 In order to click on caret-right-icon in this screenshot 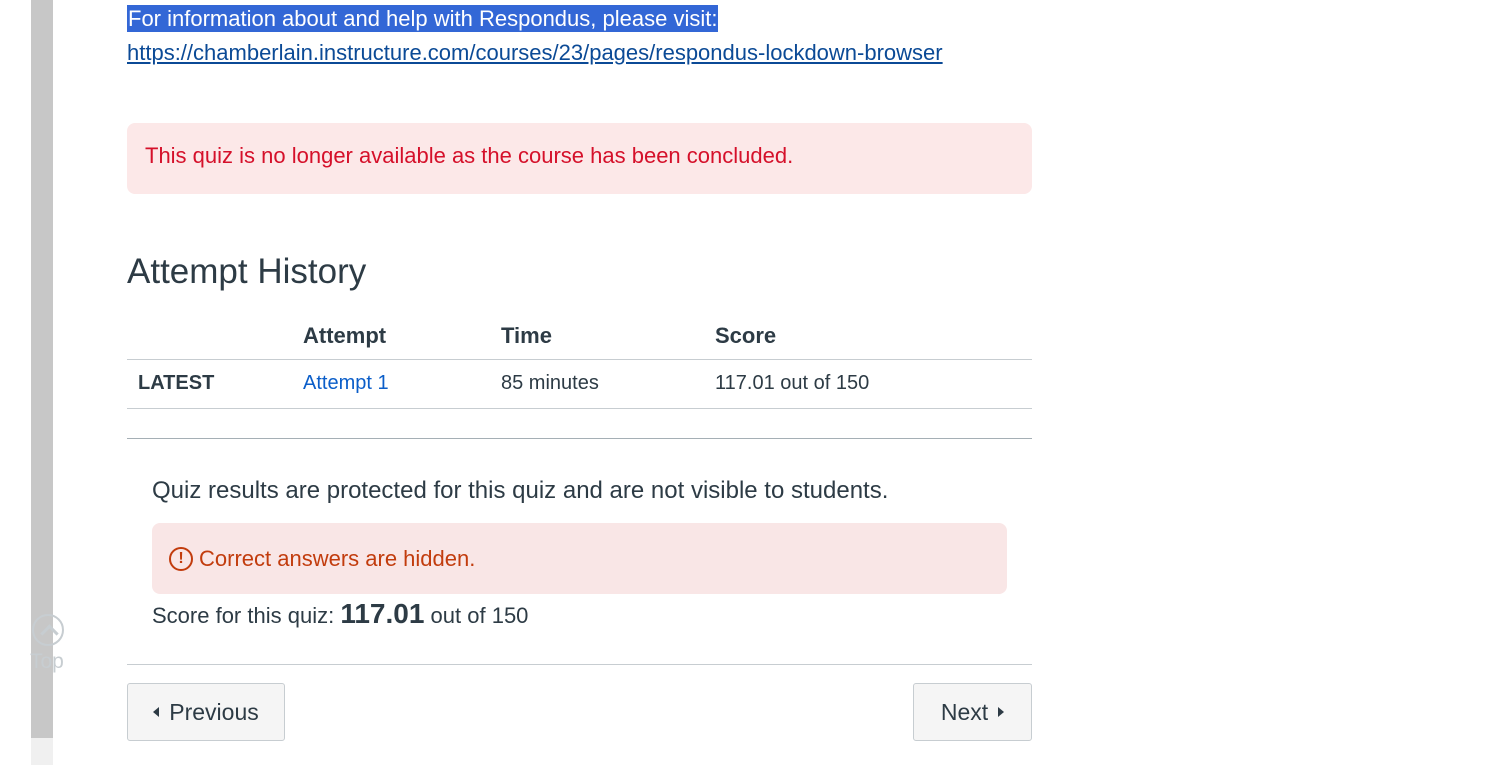, I will do `click(1001, 712)`.